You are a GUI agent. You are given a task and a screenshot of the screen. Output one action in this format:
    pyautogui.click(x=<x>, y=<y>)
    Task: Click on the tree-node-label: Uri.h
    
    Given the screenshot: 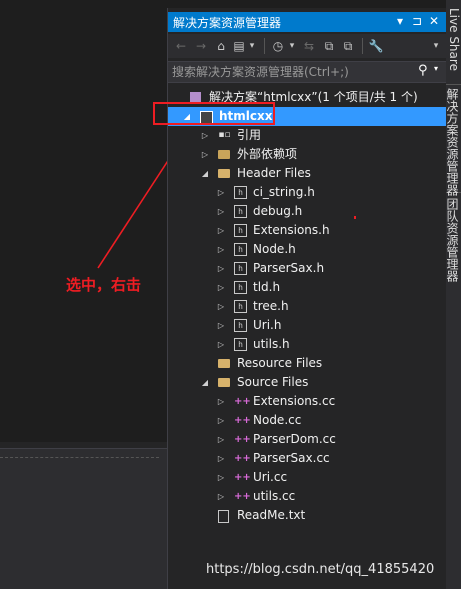 What is the action you would take?
    pyautogui.click(x=267, y=325)
    